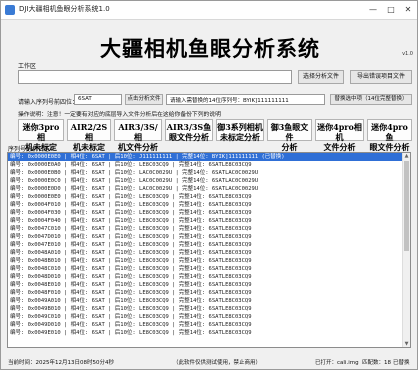 This screenshot has height=370, width=418. What do you see at coordinates (376, 363) in the screenshot?
I see `status-count: 匹配数：18` at bounding box center [376, 363].